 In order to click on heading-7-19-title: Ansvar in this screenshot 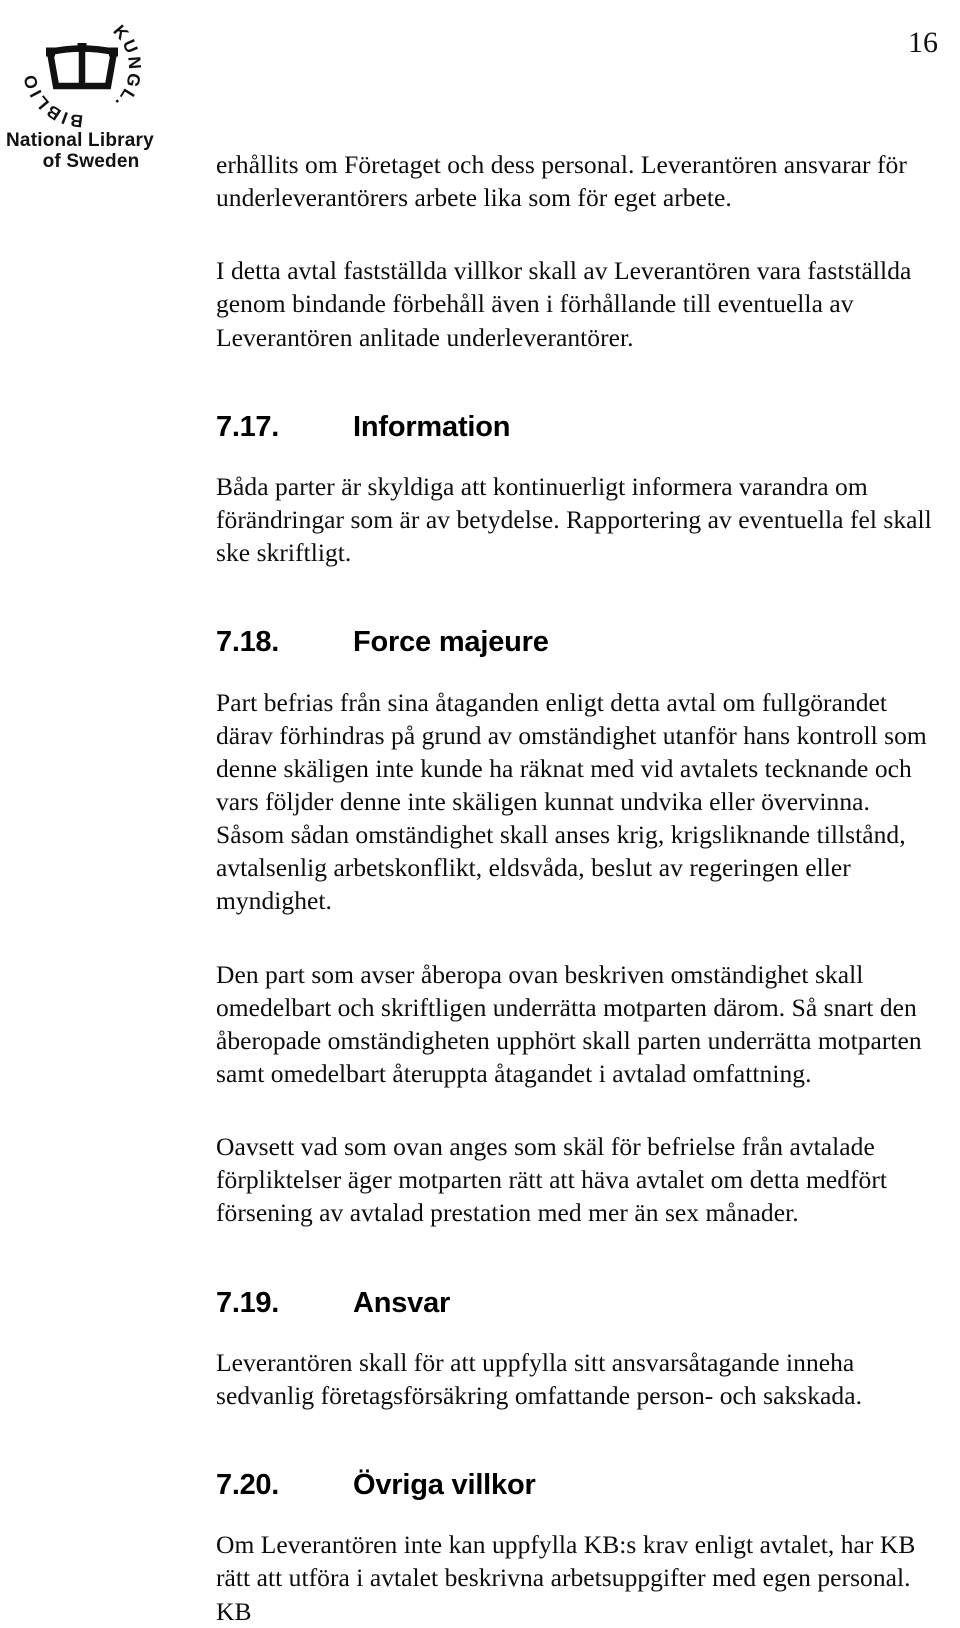, I will do `click(402, 1302)`.